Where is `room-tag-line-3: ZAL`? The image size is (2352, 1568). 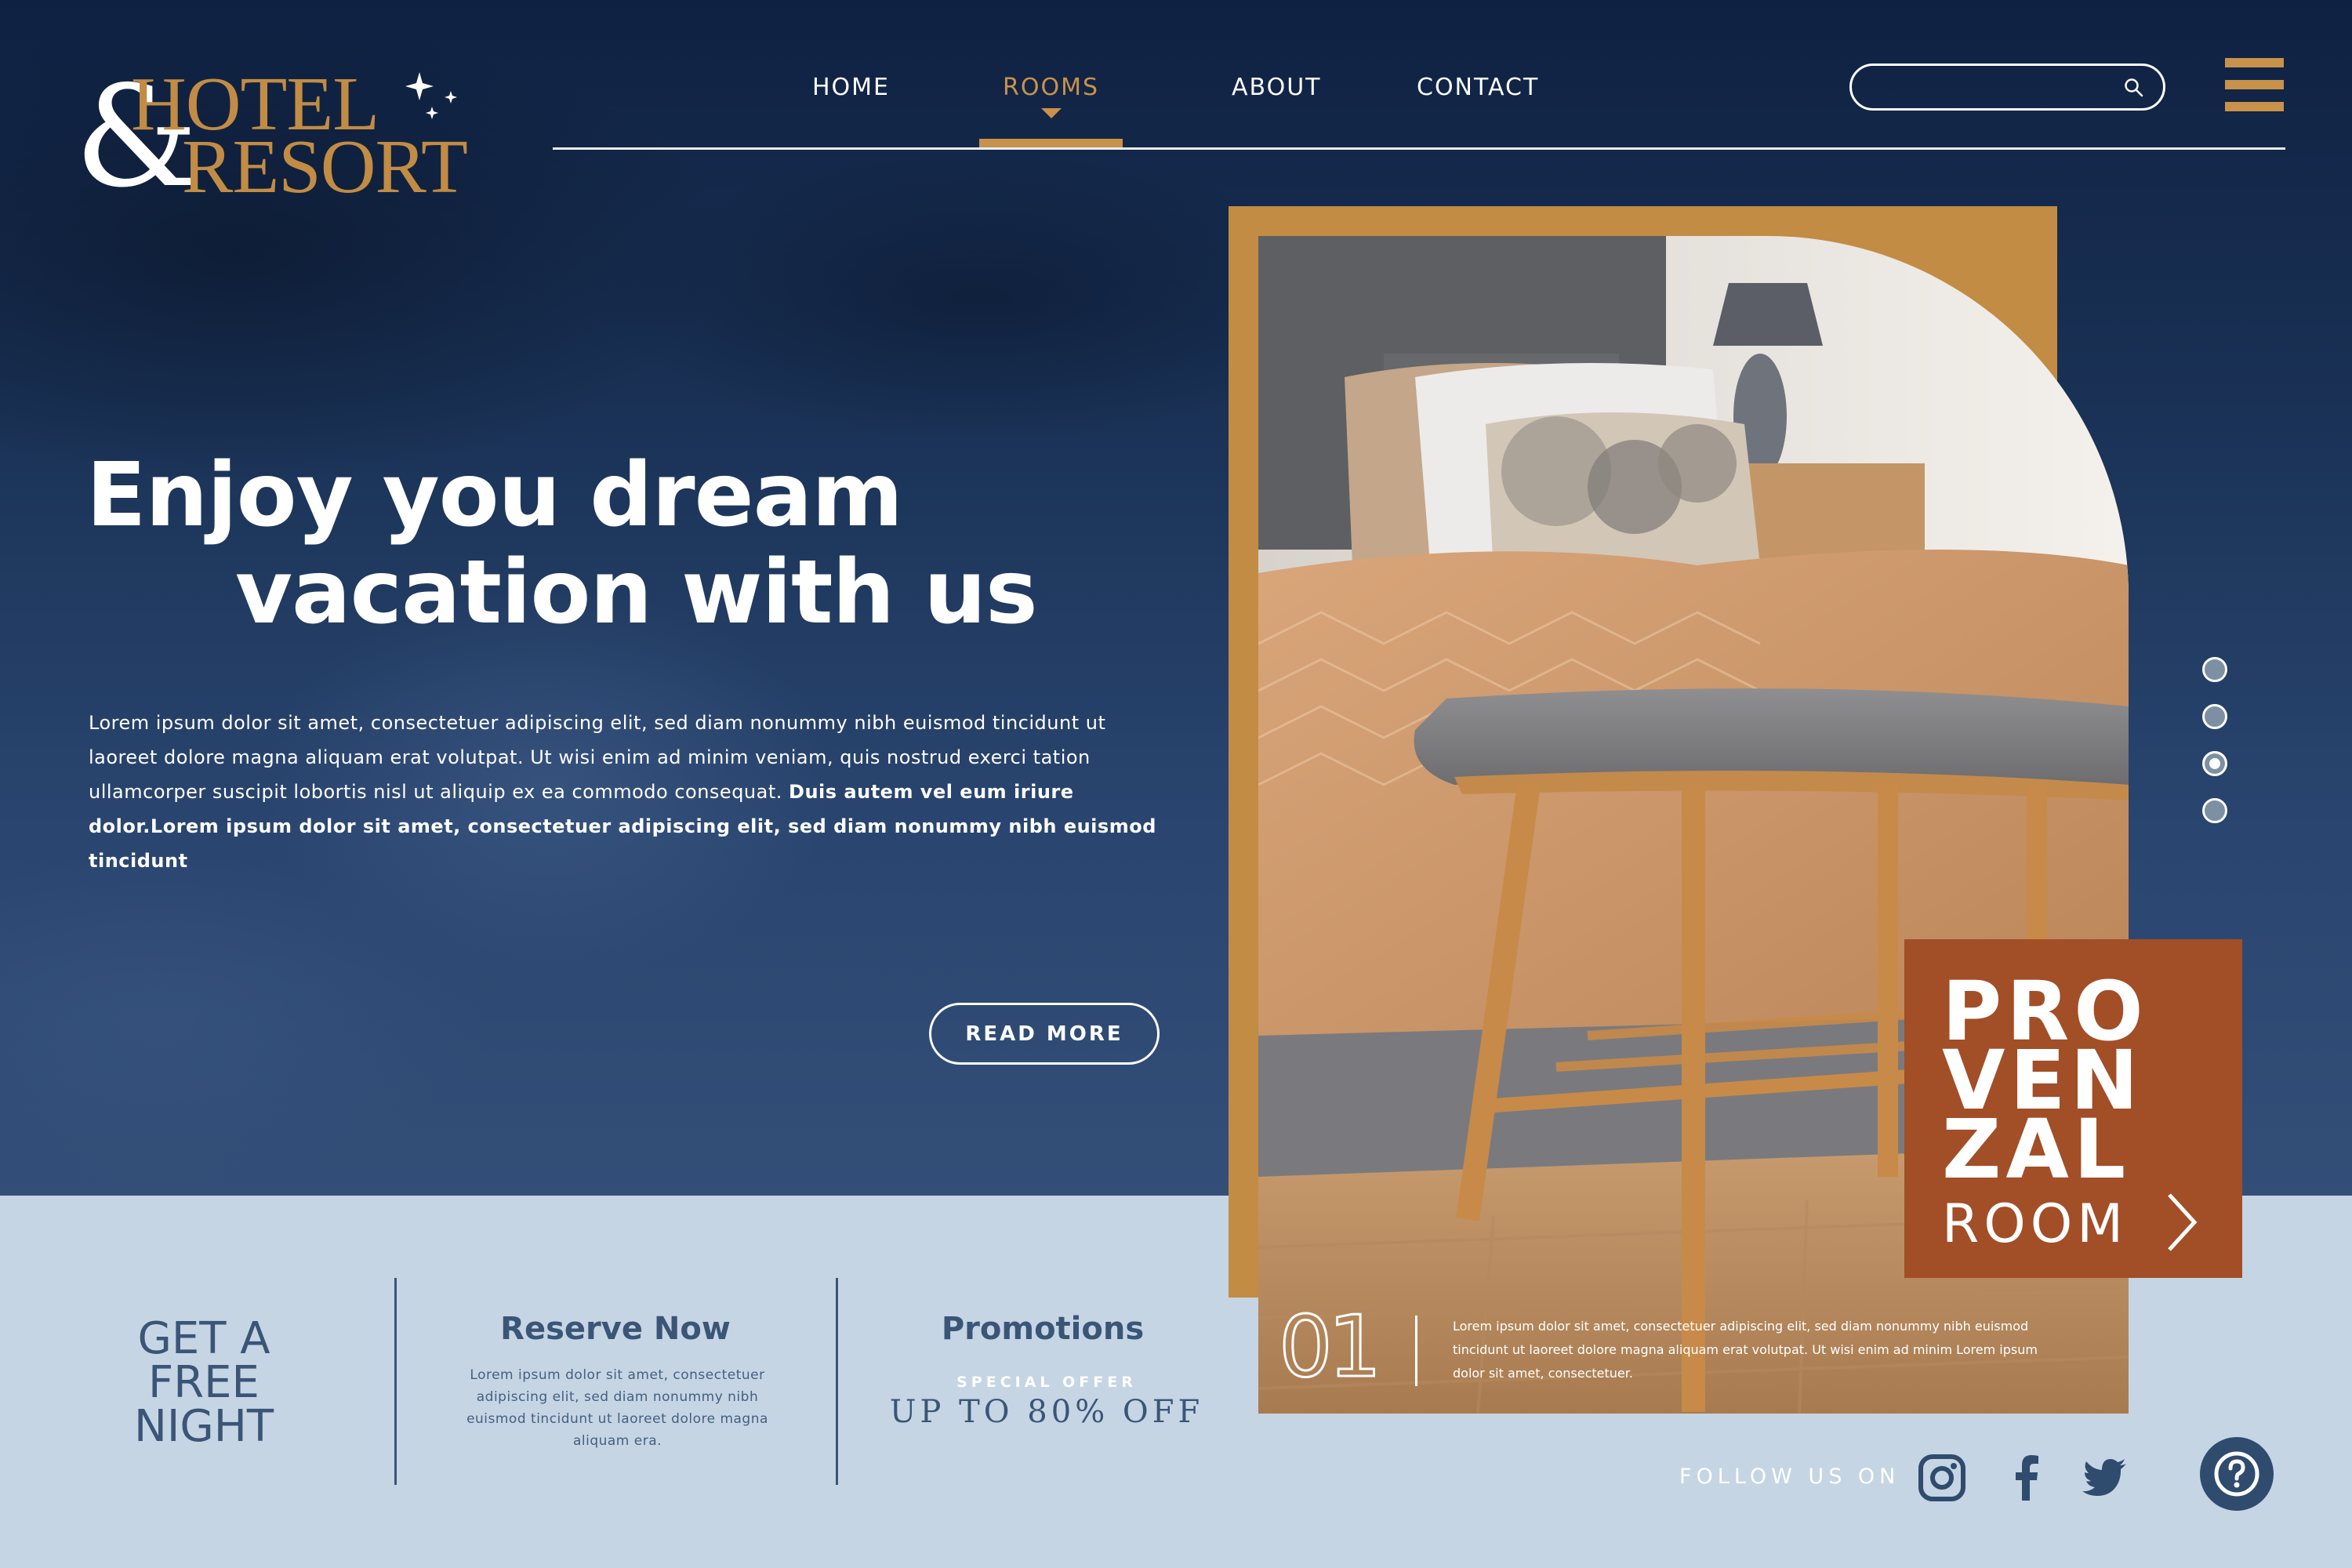 room-tag-line-3: ZAL is located at coordinates (2036, 1149).